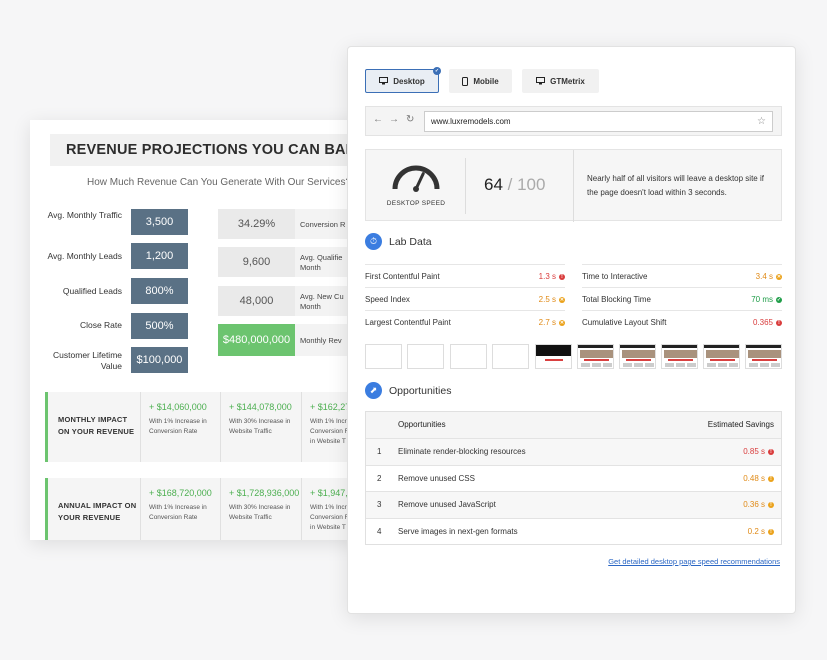 The width and height of the screenshot is (827, 660). I want to click on opportunity-icon: ⬈, so click(373, 390).